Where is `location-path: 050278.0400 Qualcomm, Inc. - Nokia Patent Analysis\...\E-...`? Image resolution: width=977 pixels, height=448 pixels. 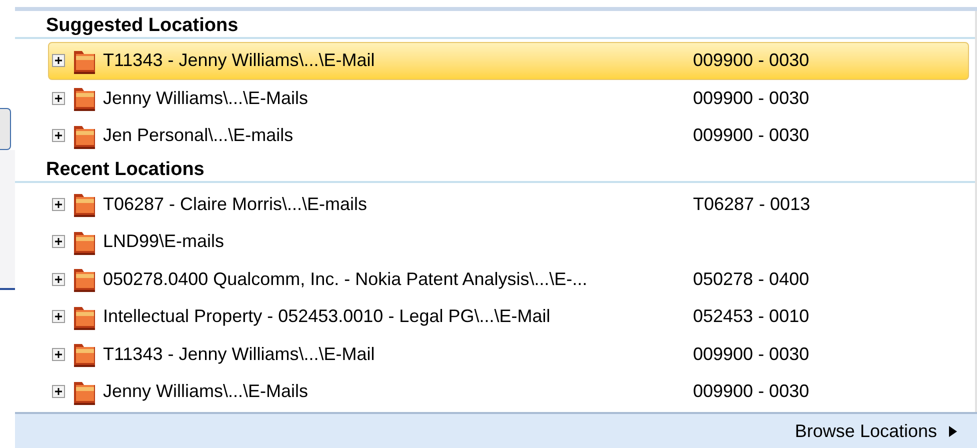 location-path: 050278.0400 Qualcomm, Inc. - Nokia Patent Analysis\...\E-... is located at coordinates (345, 279).